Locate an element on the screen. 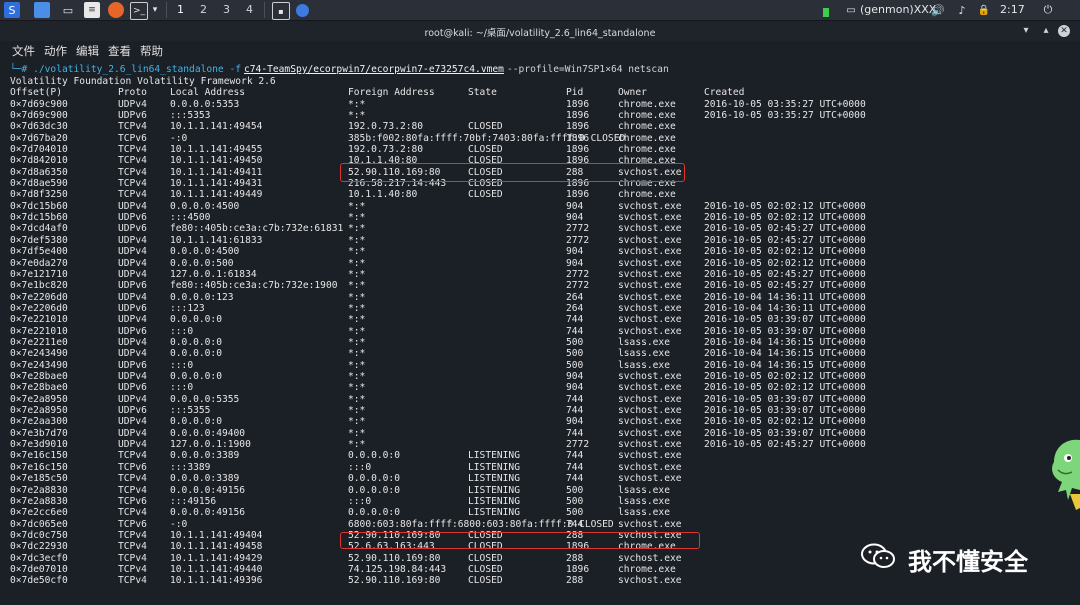 The image size is (1080, 605). power-icon: ⏻ is located at coordinates (1048, 10).